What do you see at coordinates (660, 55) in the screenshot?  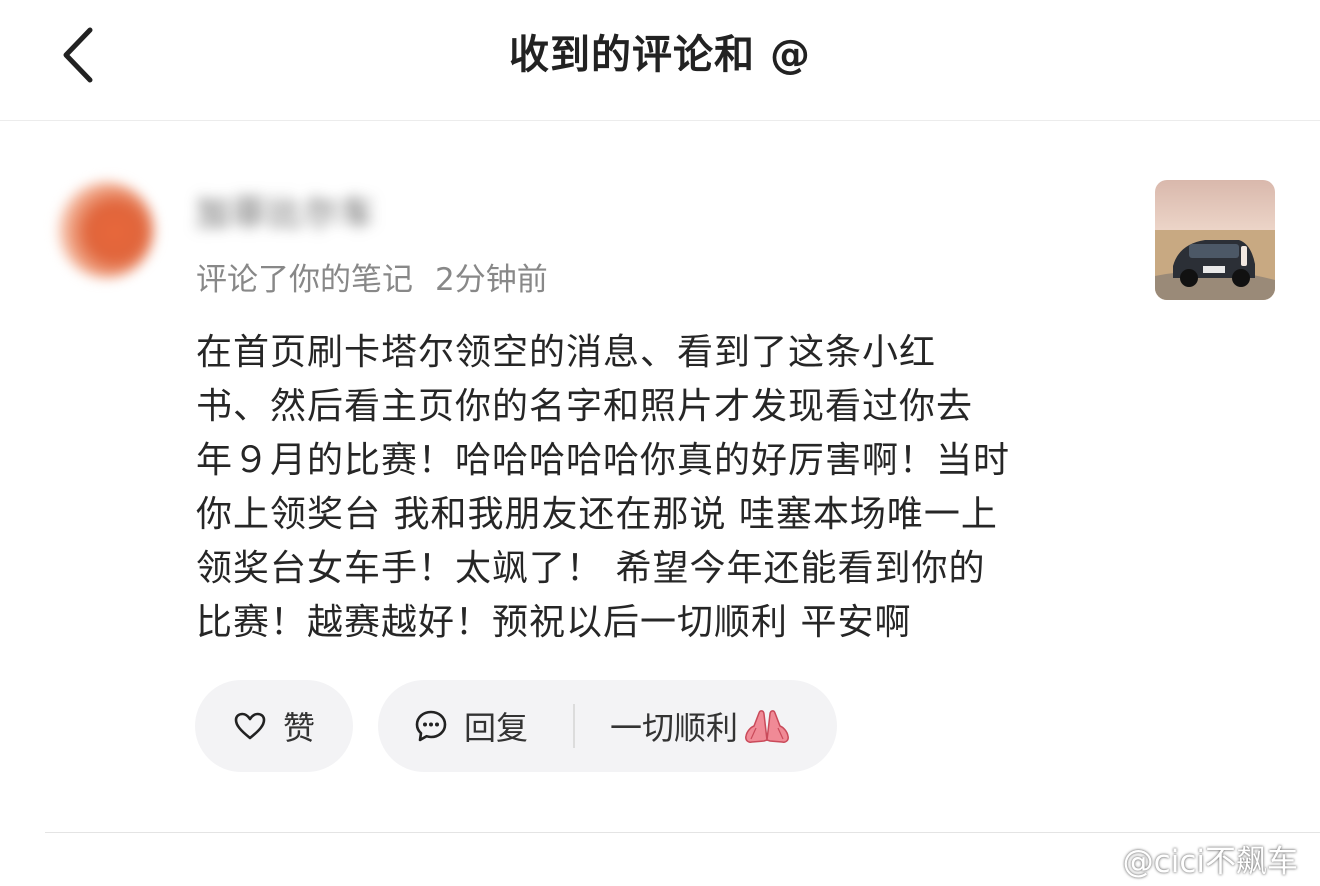 I see `page-title: 收到的评论和 @` at bounding box center [660, 55].